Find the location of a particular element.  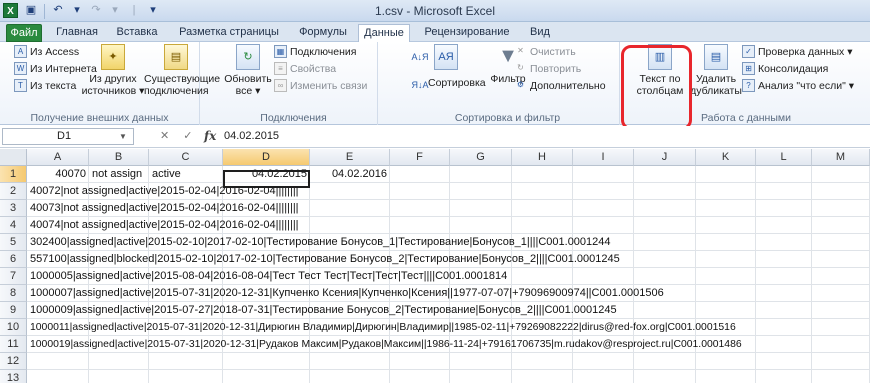

column-header-j: J is located at coordinates (665, 157).